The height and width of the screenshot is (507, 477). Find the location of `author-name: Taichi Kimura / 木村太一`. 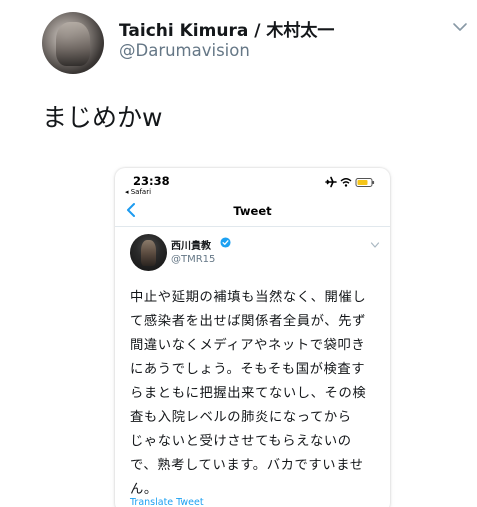

author-name: Taichi Kimura / 木村太一 is located at coordinates (226, 28).